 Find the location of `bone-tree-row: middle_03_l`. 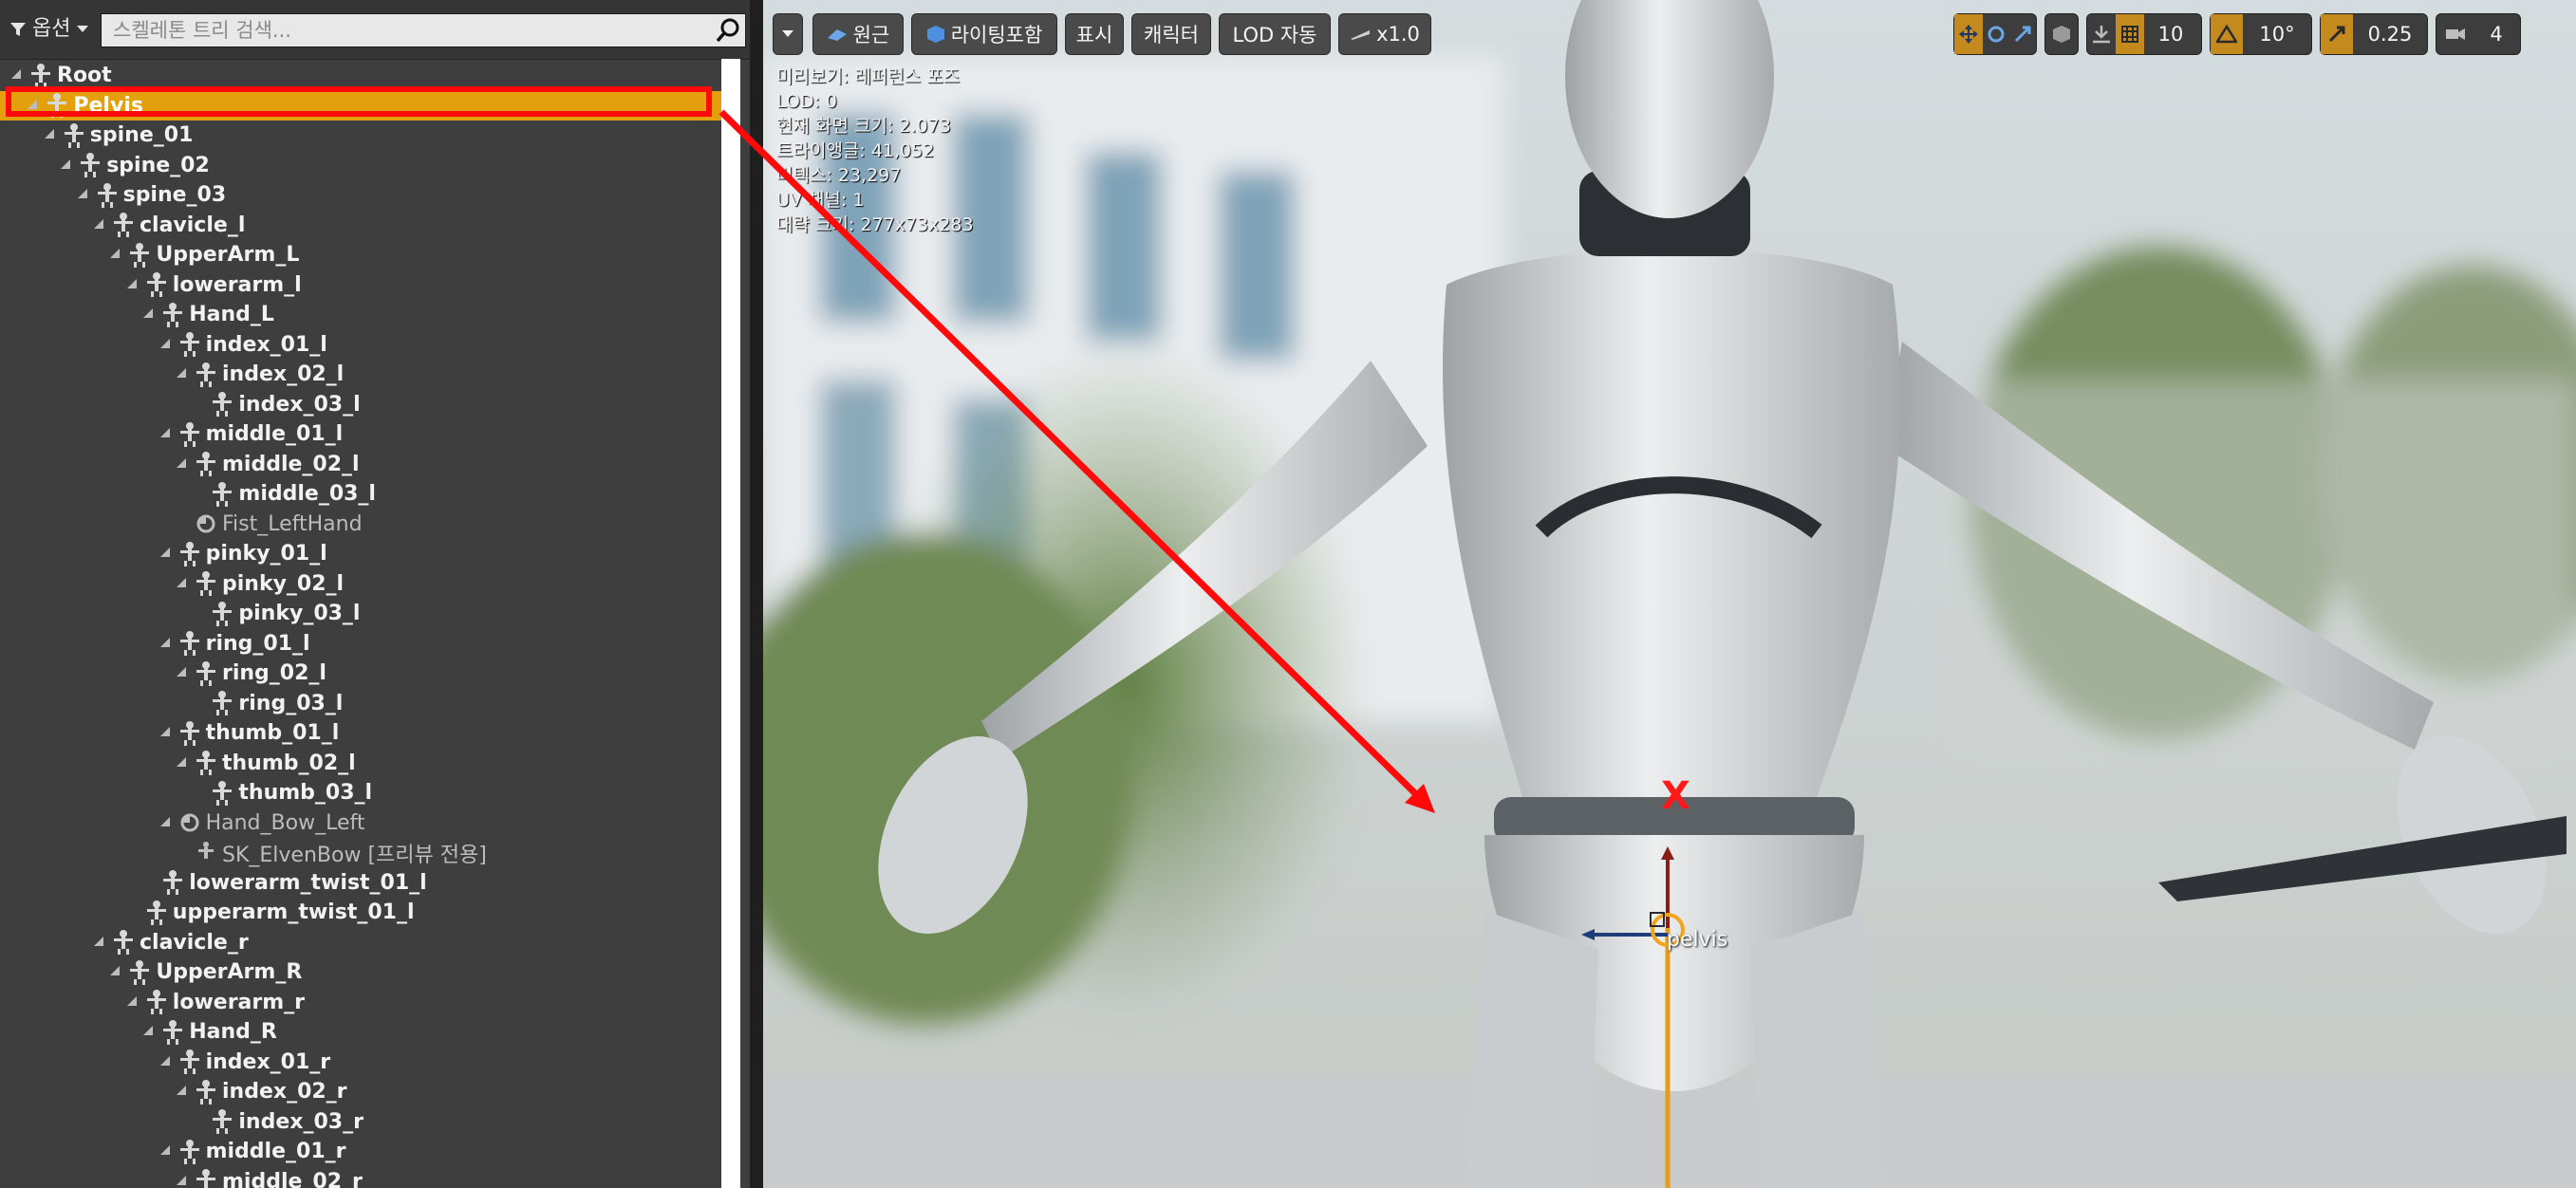

bone-tree-row: middle_03_l is located at coordinates (360, 494).